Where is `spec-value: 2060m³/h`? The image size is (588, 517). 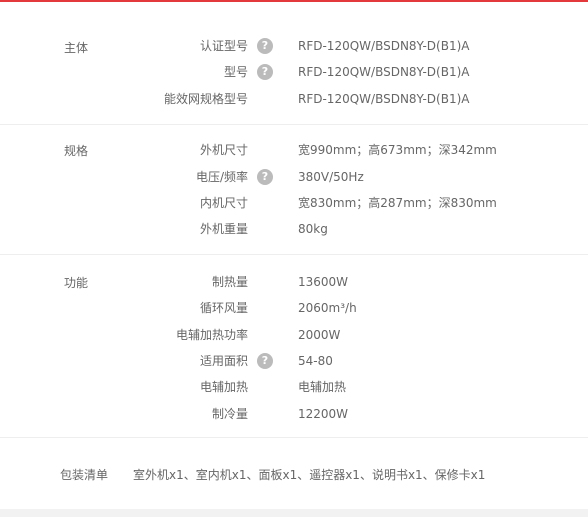 spec-value: 2060m³/h is located at coordinates (327, 308).